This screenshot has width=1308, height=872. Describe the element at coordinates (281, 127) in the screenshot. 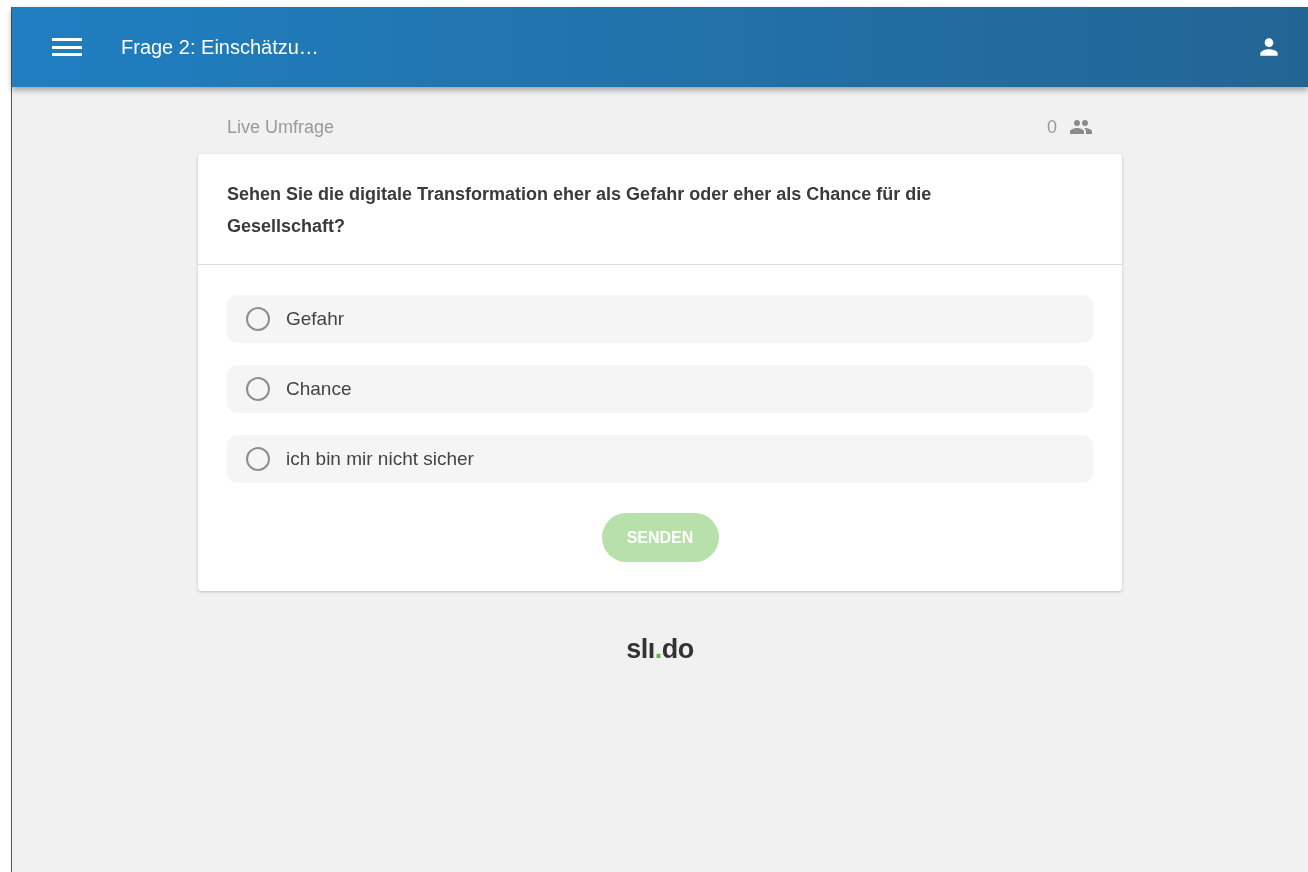

I see `poll-label: Live Umfrage` at that location.